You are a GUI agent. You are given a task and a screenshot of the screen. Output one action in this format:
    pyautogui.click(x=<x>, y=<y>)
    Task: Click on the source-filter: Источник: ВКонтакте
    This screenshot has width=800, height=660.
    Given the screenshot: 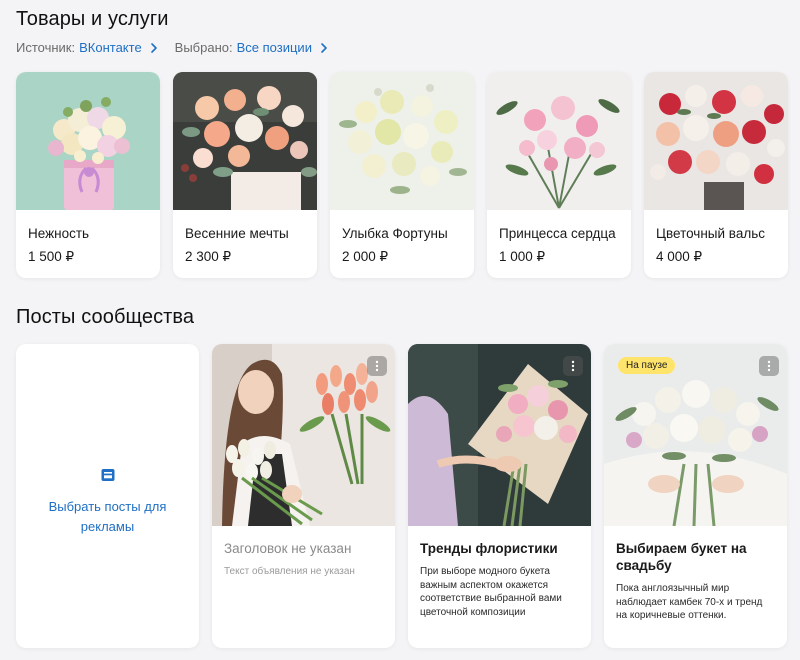 What is the action you would take?
    pyautogui.click(x=88, y=47)
    